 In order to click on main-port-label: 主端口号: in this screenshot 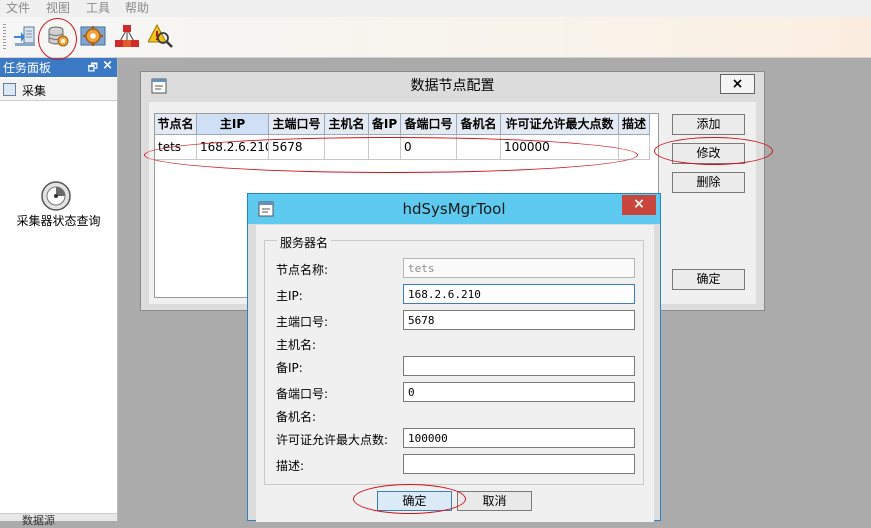, I will do `click(302, 322)`.